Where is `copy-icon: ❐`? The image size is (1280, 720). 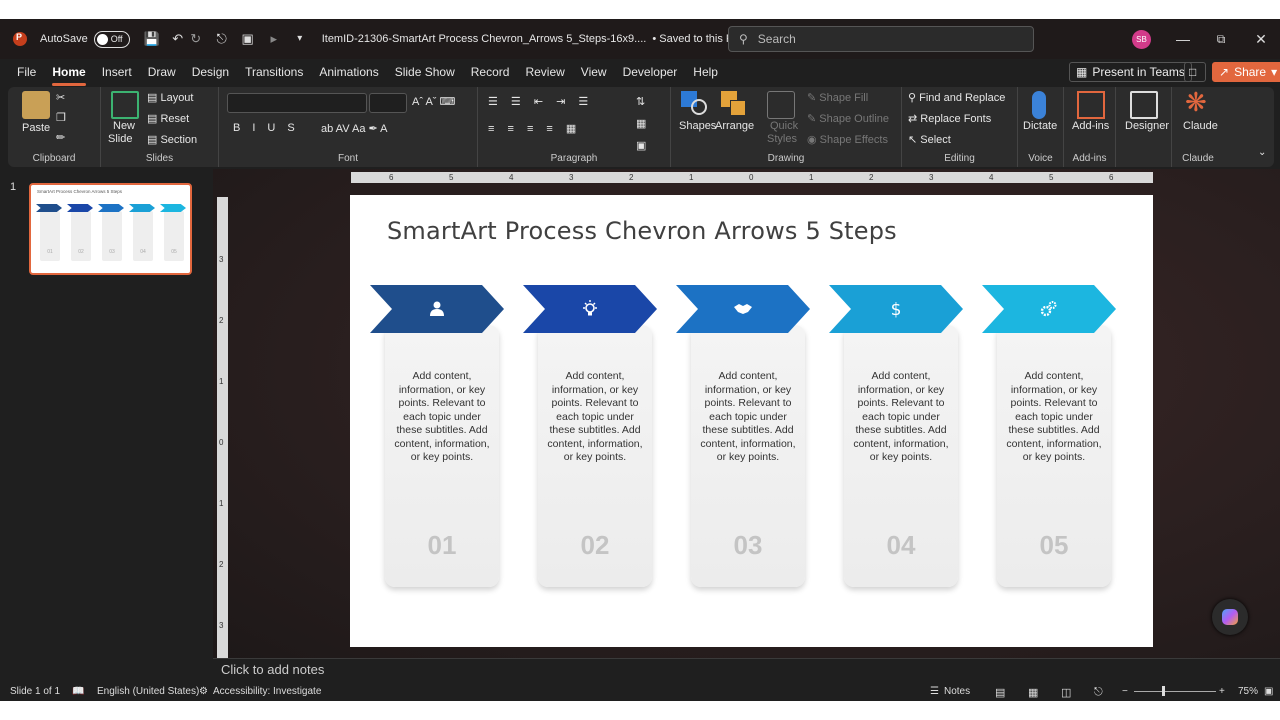
copy-icon: ❐ is located at coordinates (61, 117).